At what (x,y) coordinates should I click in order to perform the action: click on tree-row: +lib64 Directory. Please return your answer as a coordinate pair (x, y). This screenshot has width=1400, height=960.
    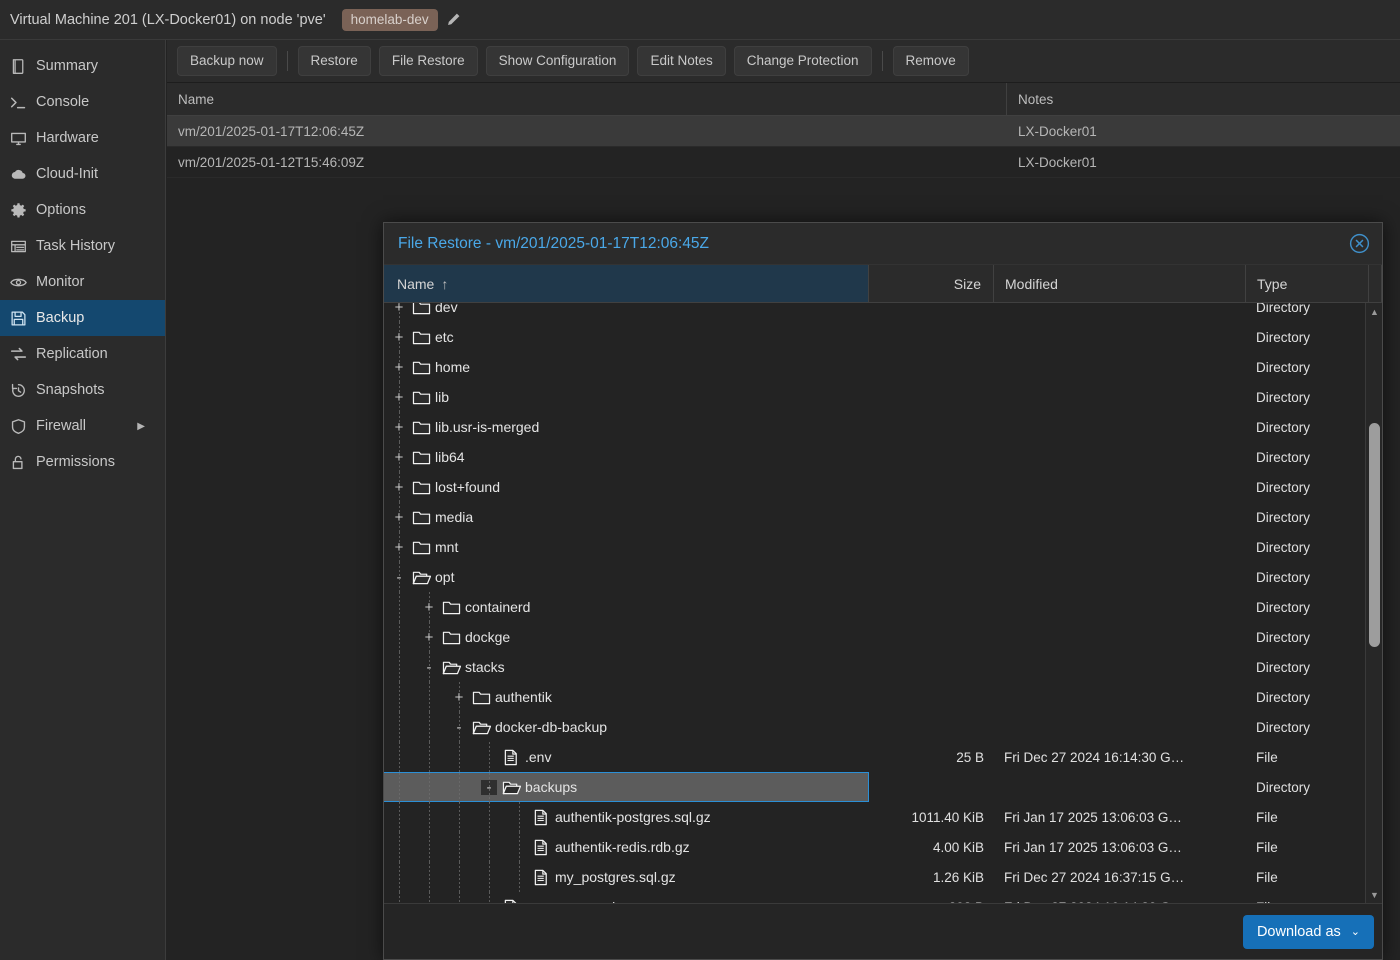
    Looking at the image, I should click on (883, 457).